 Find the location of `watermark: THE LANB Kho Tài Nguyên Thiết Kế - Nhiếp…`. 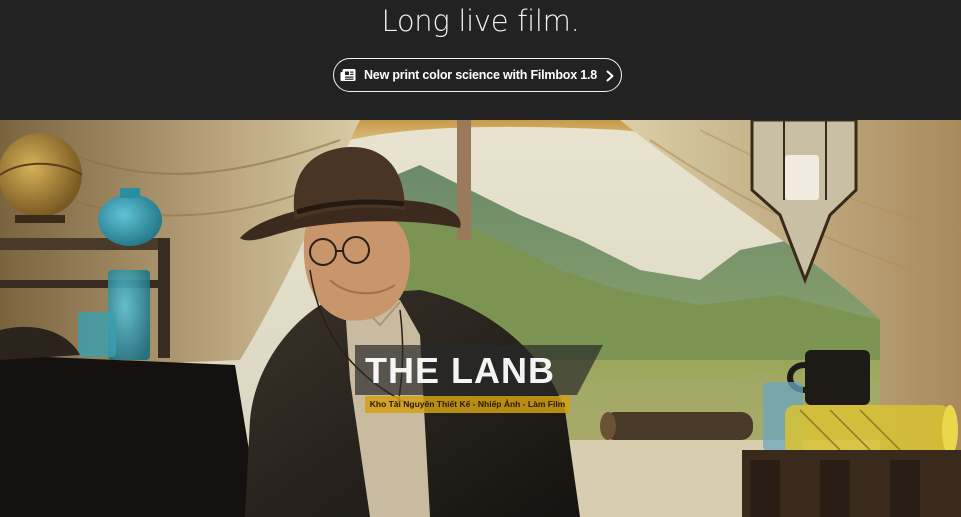

watermark: THE LANB Kho Tài Nguyên Thiết Kế - Nhiếp… is located at coordinates (480, 380).